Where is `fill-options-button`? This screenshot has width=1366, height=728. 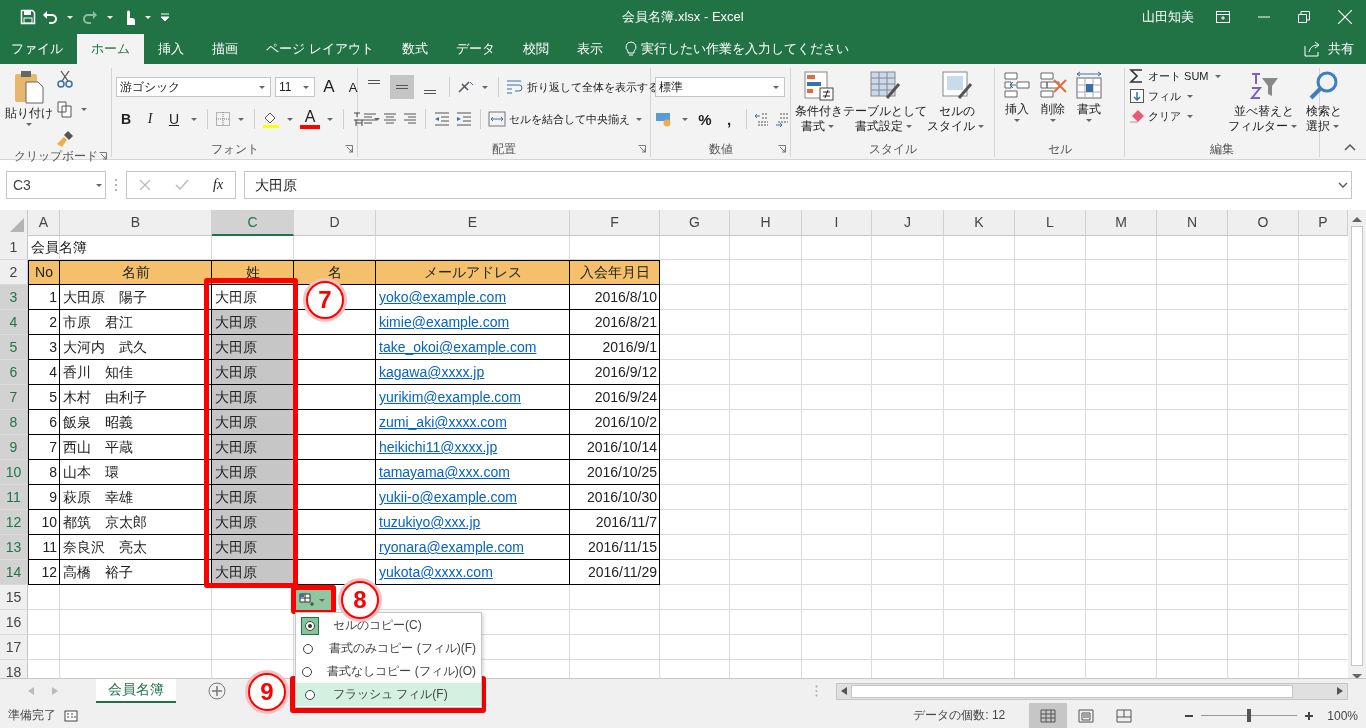 fill-options-button is located at coordinates (313, 600).